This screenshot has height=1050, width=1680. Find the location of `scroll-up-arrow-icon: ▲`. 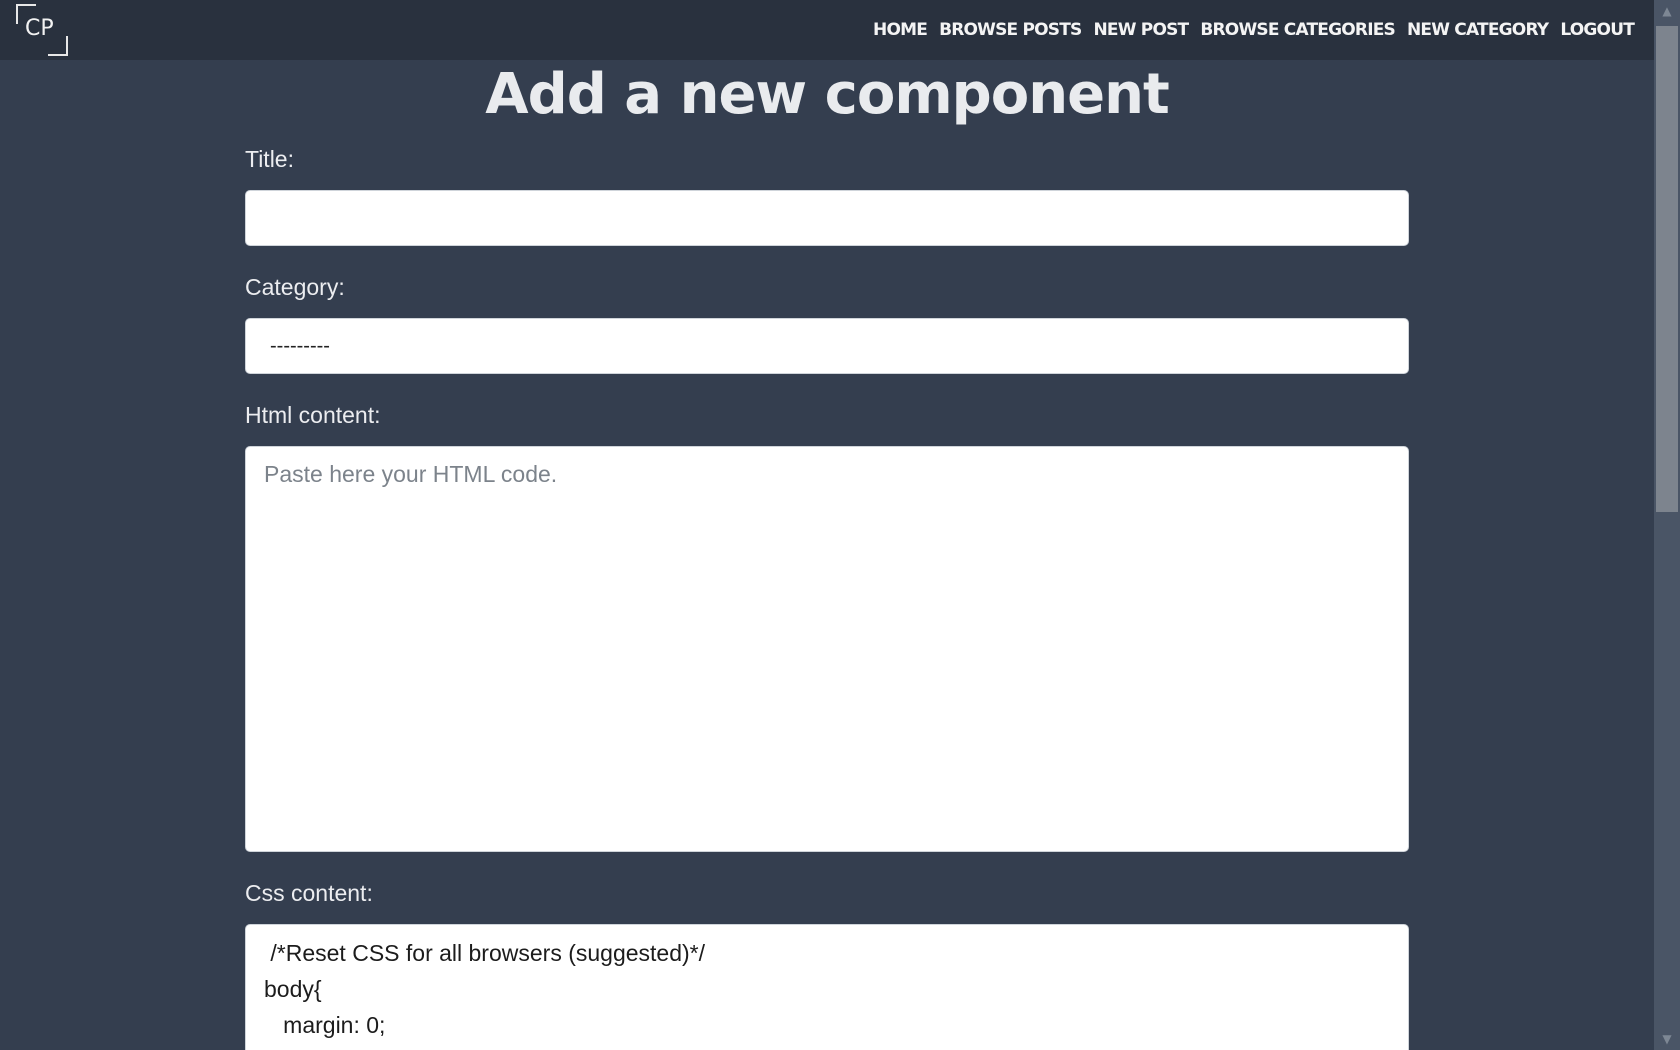

scroll-up-arrow-icon: ▲ is located at coordinates (1667, 11).